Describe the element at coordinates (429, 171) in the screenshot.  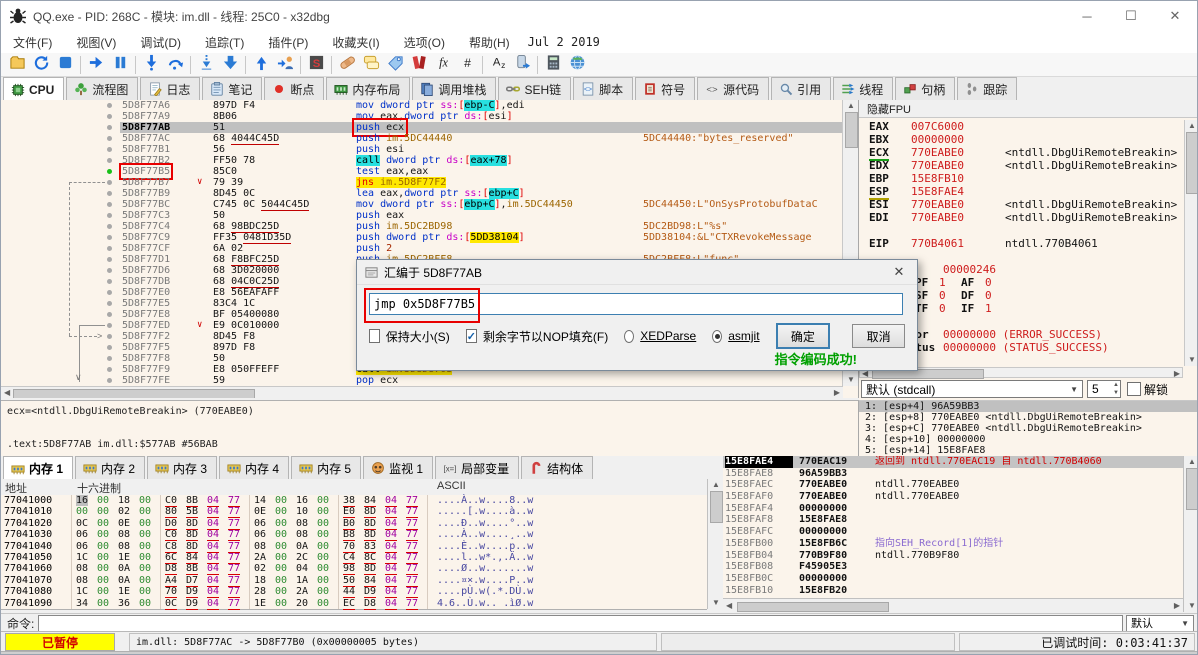
I see `disasm-row: 5D8F77B5 85C0 test eax,eax` at that location.